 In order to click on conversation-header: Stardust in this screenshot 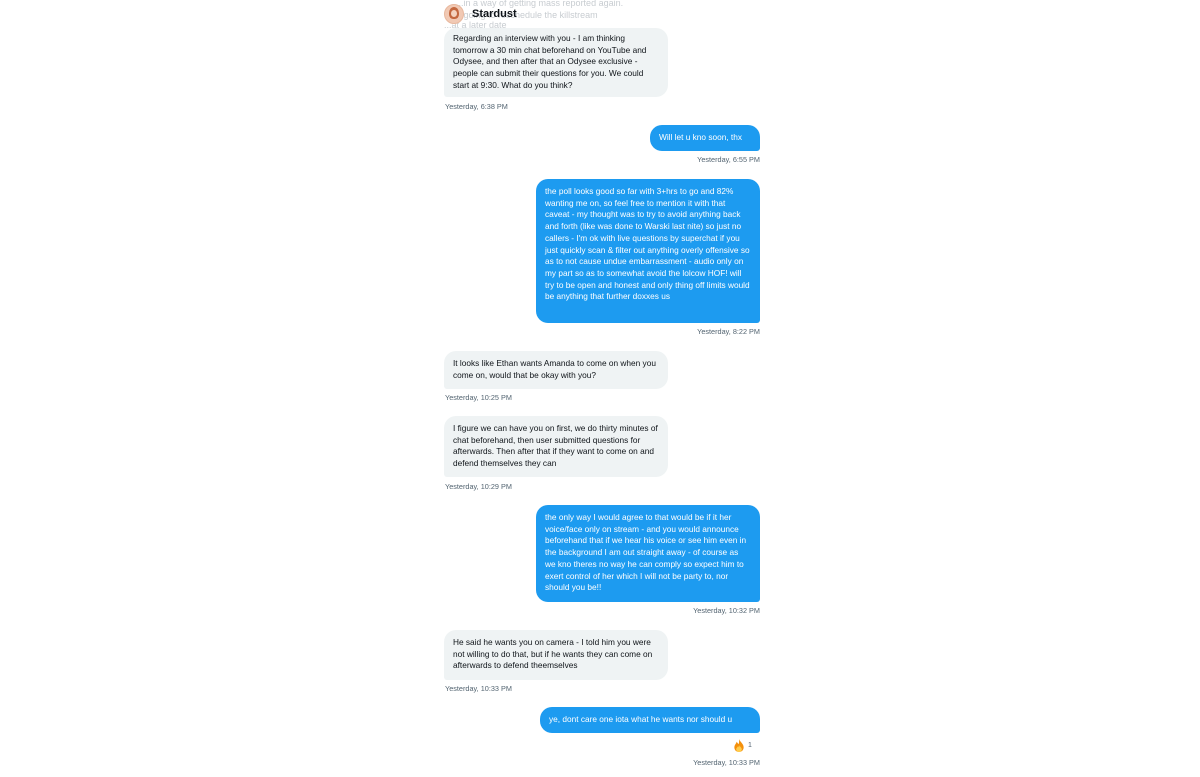, I will do `click(480, 14)`.